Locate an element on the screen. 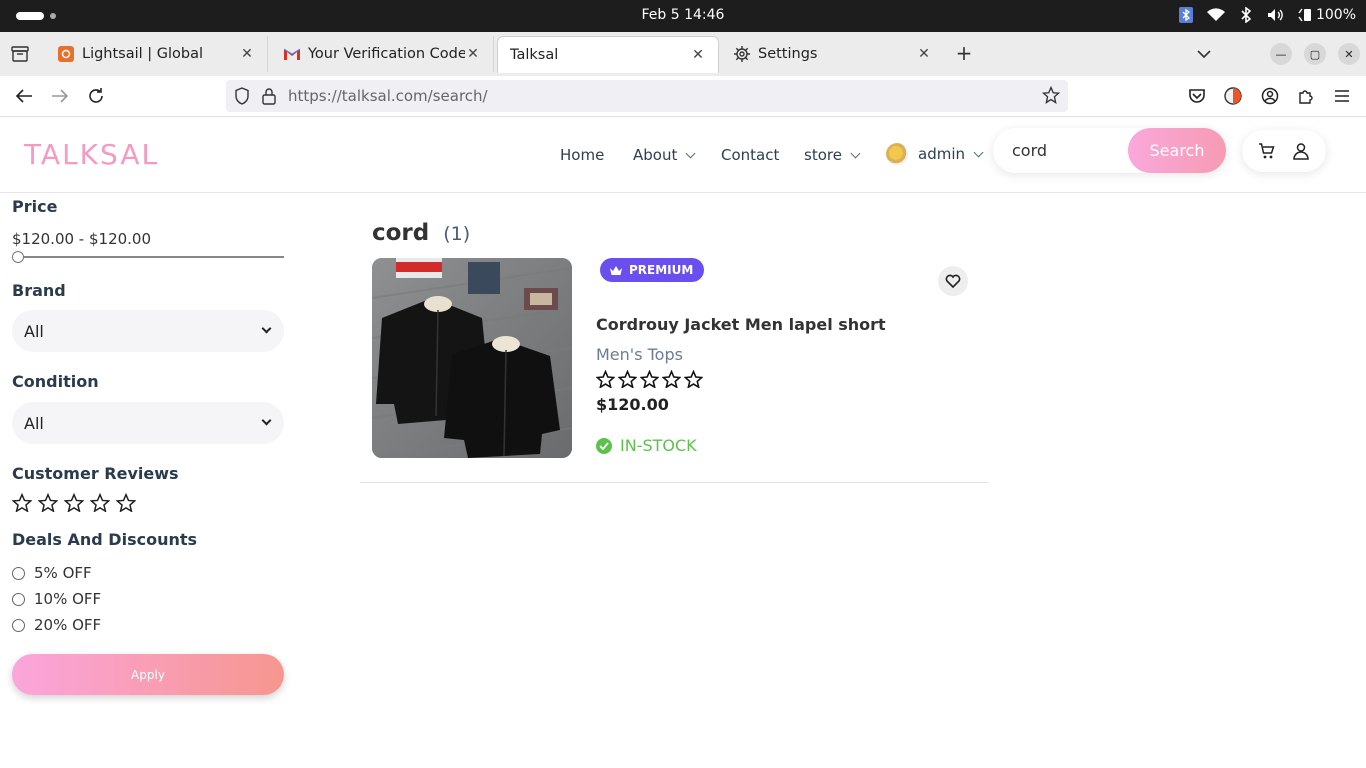  extension-button is located at coordinates (1233, 96).